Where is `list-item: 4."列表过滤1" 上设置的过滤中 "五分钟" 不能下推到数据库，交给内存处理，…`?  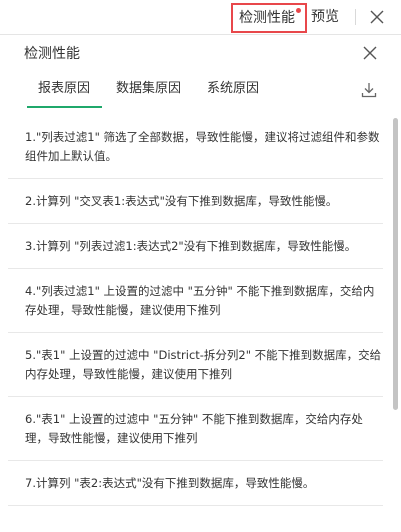 list-item: 4."列表过滤1" 上设置的过滤中 "五分钟" 不能下推到数据库，交给内存处理，… is located at coordinates (195, 301).